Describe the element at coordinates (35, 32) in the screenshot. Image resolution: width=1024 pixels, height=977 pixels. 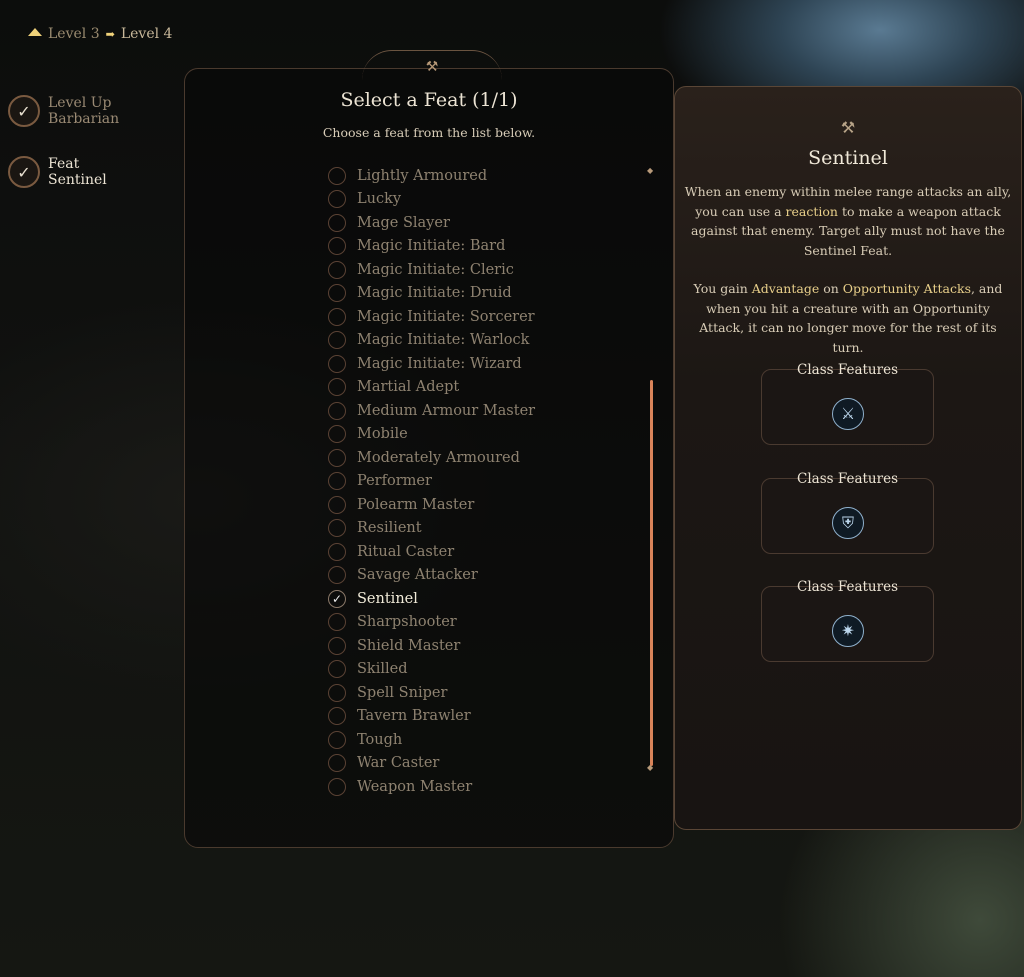
I see `level-up-arrow-icon` at that location.